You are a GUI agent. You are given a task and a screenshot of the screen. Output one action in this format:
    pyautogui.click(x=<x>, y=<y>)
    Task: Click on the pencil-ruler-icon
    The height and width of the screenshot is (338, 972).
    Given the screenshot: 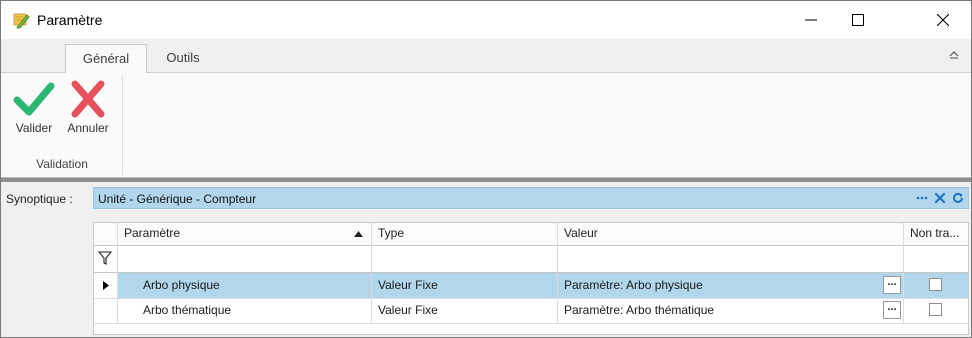 What is the action you would take?
    pyautogui.click(x=21, y=21)
    